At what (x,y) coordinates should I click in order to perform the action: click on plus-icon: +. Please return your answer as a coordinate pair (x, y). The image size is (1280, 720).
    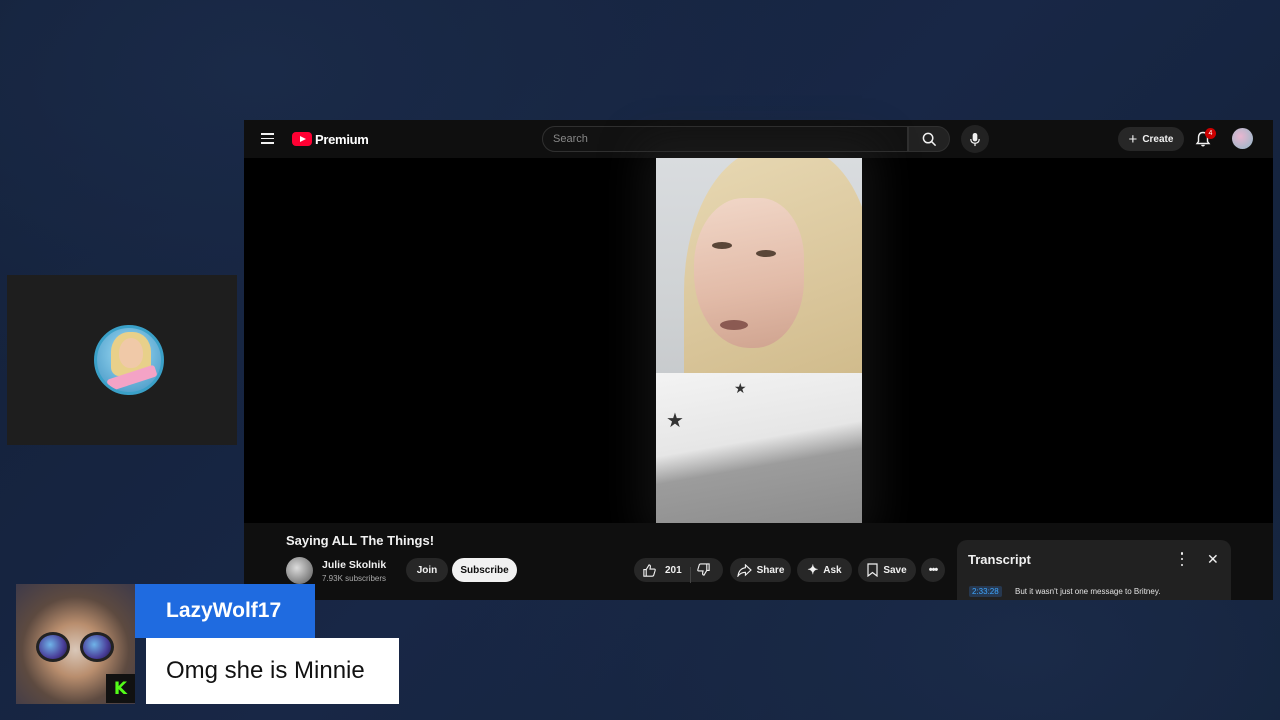
    Looking at the image, I should click on (1133, 139).